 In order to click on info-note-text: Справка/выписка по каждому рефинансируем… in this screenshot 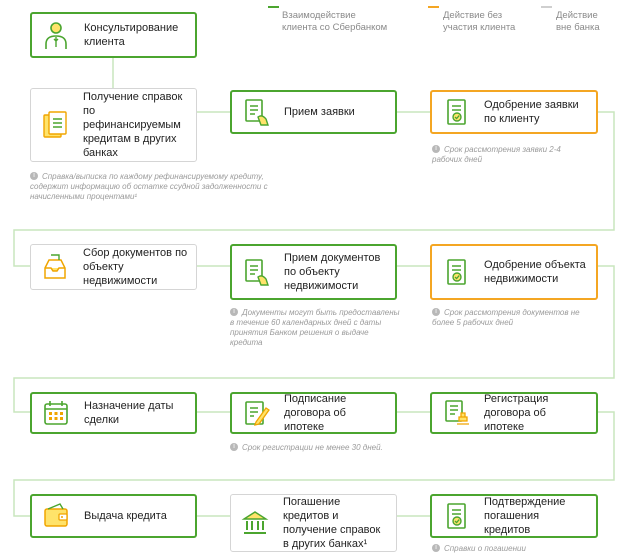, I will do `click(149, 186)`.